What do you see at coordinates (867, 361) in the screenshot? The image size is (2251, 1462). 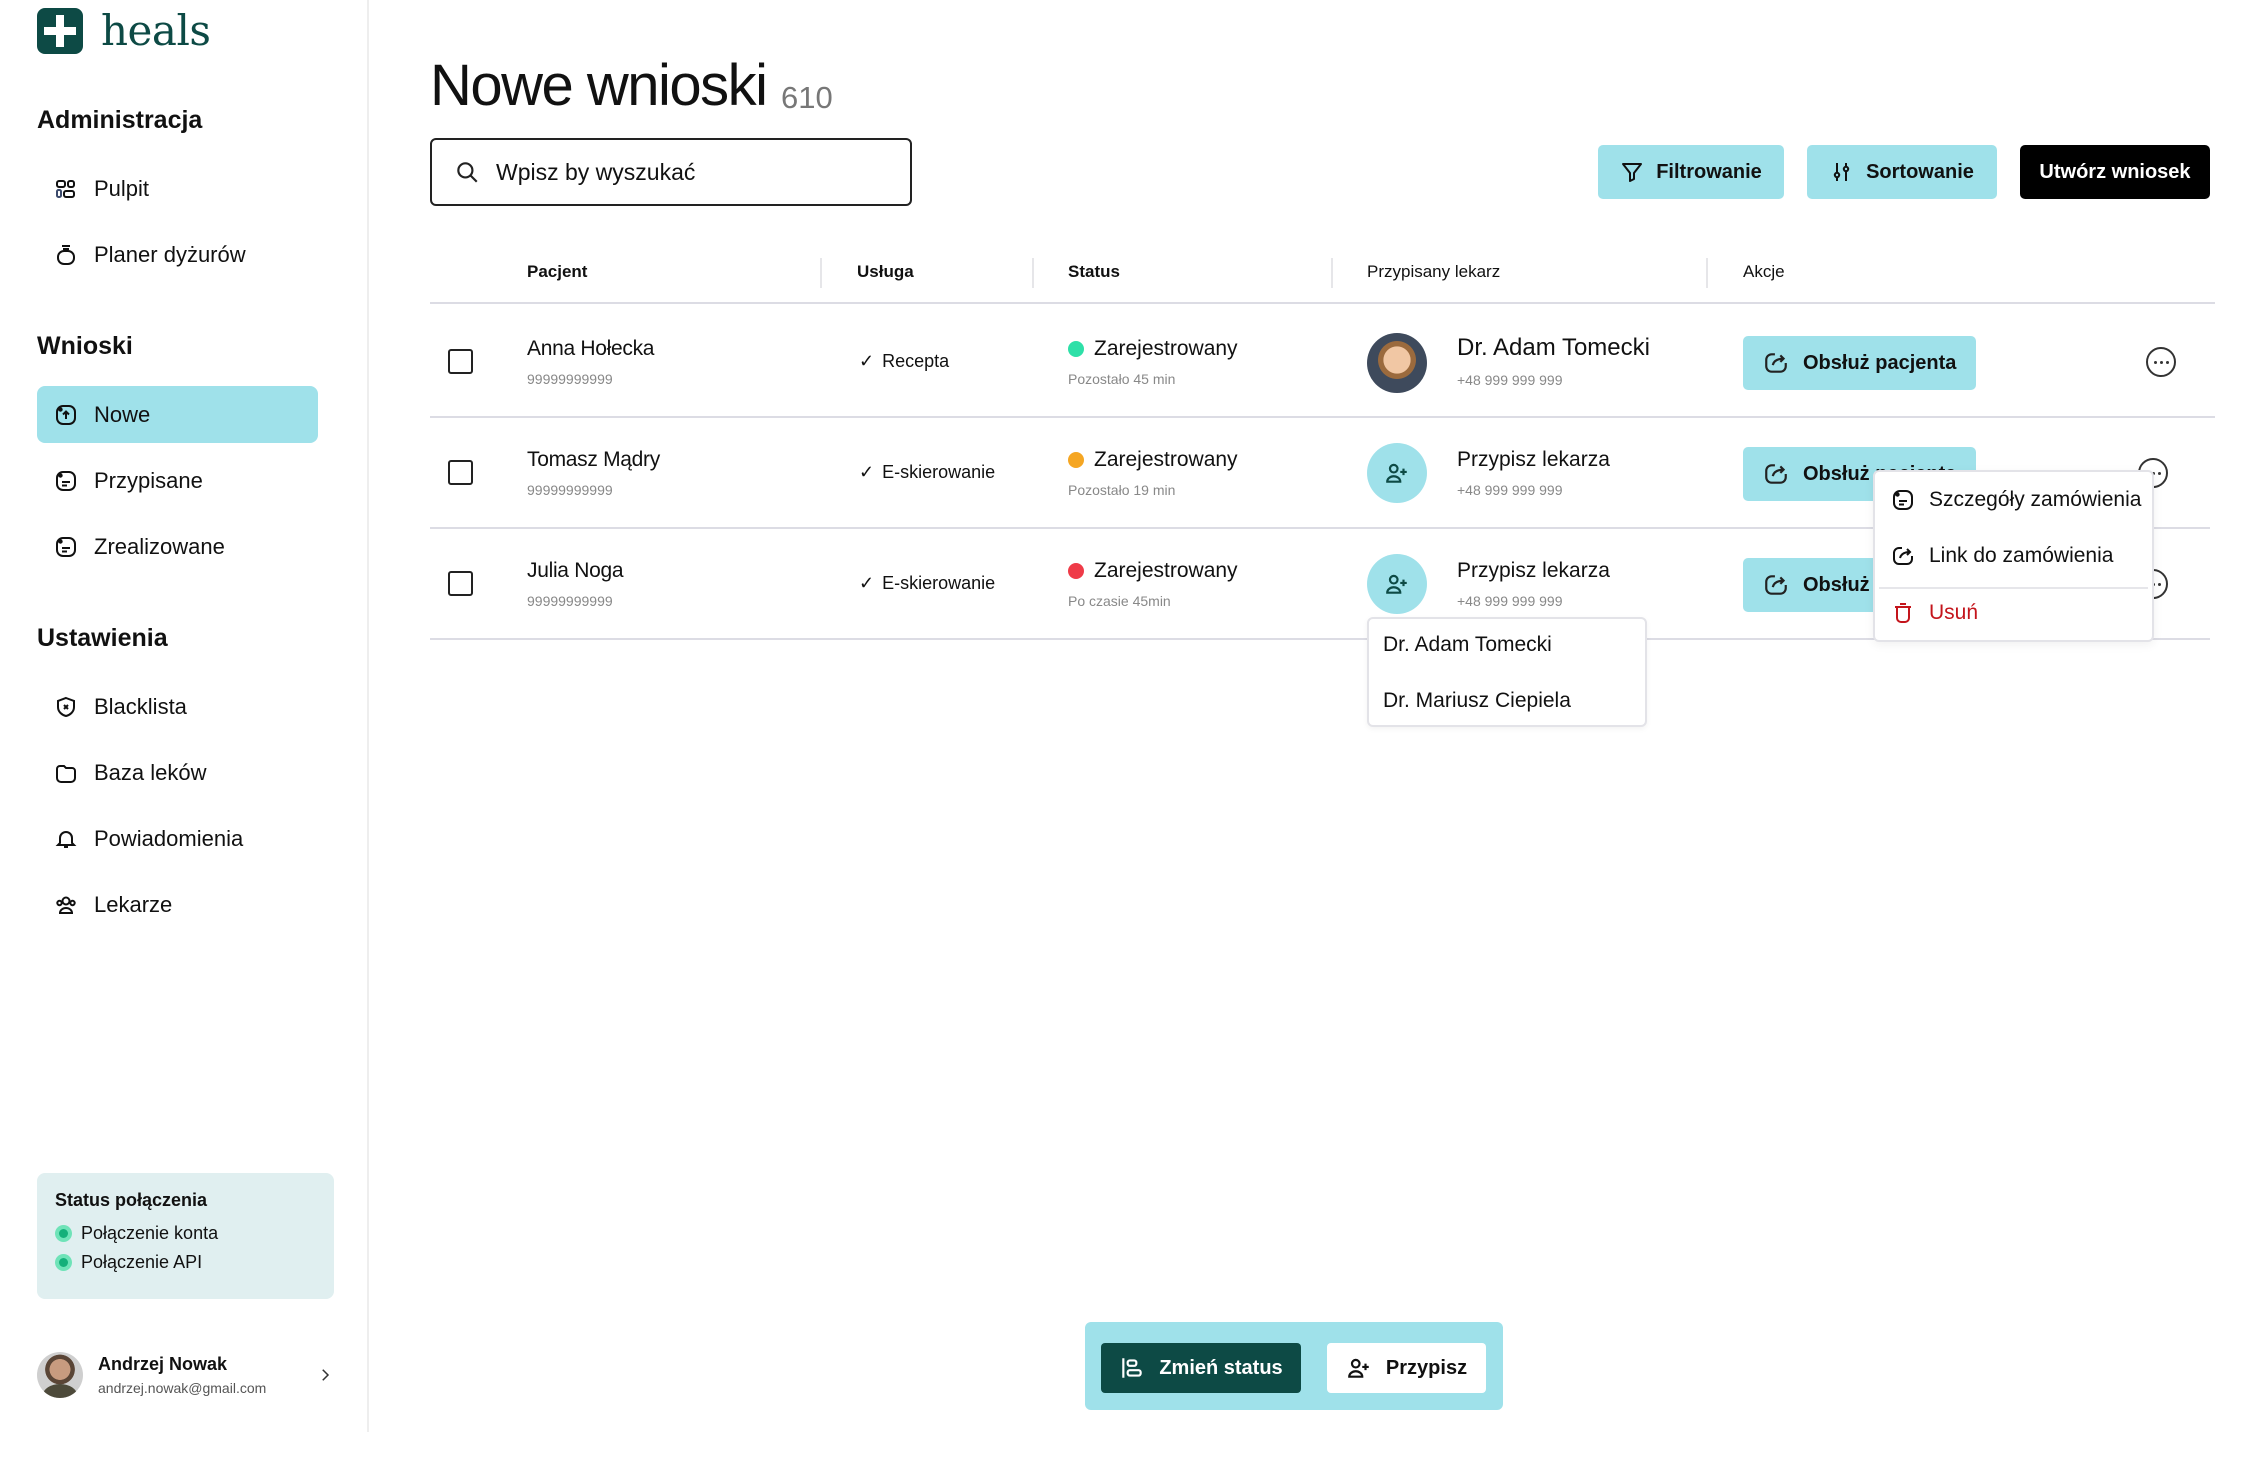 I see `check-icon: ✓` at bounding box center [867, 361].